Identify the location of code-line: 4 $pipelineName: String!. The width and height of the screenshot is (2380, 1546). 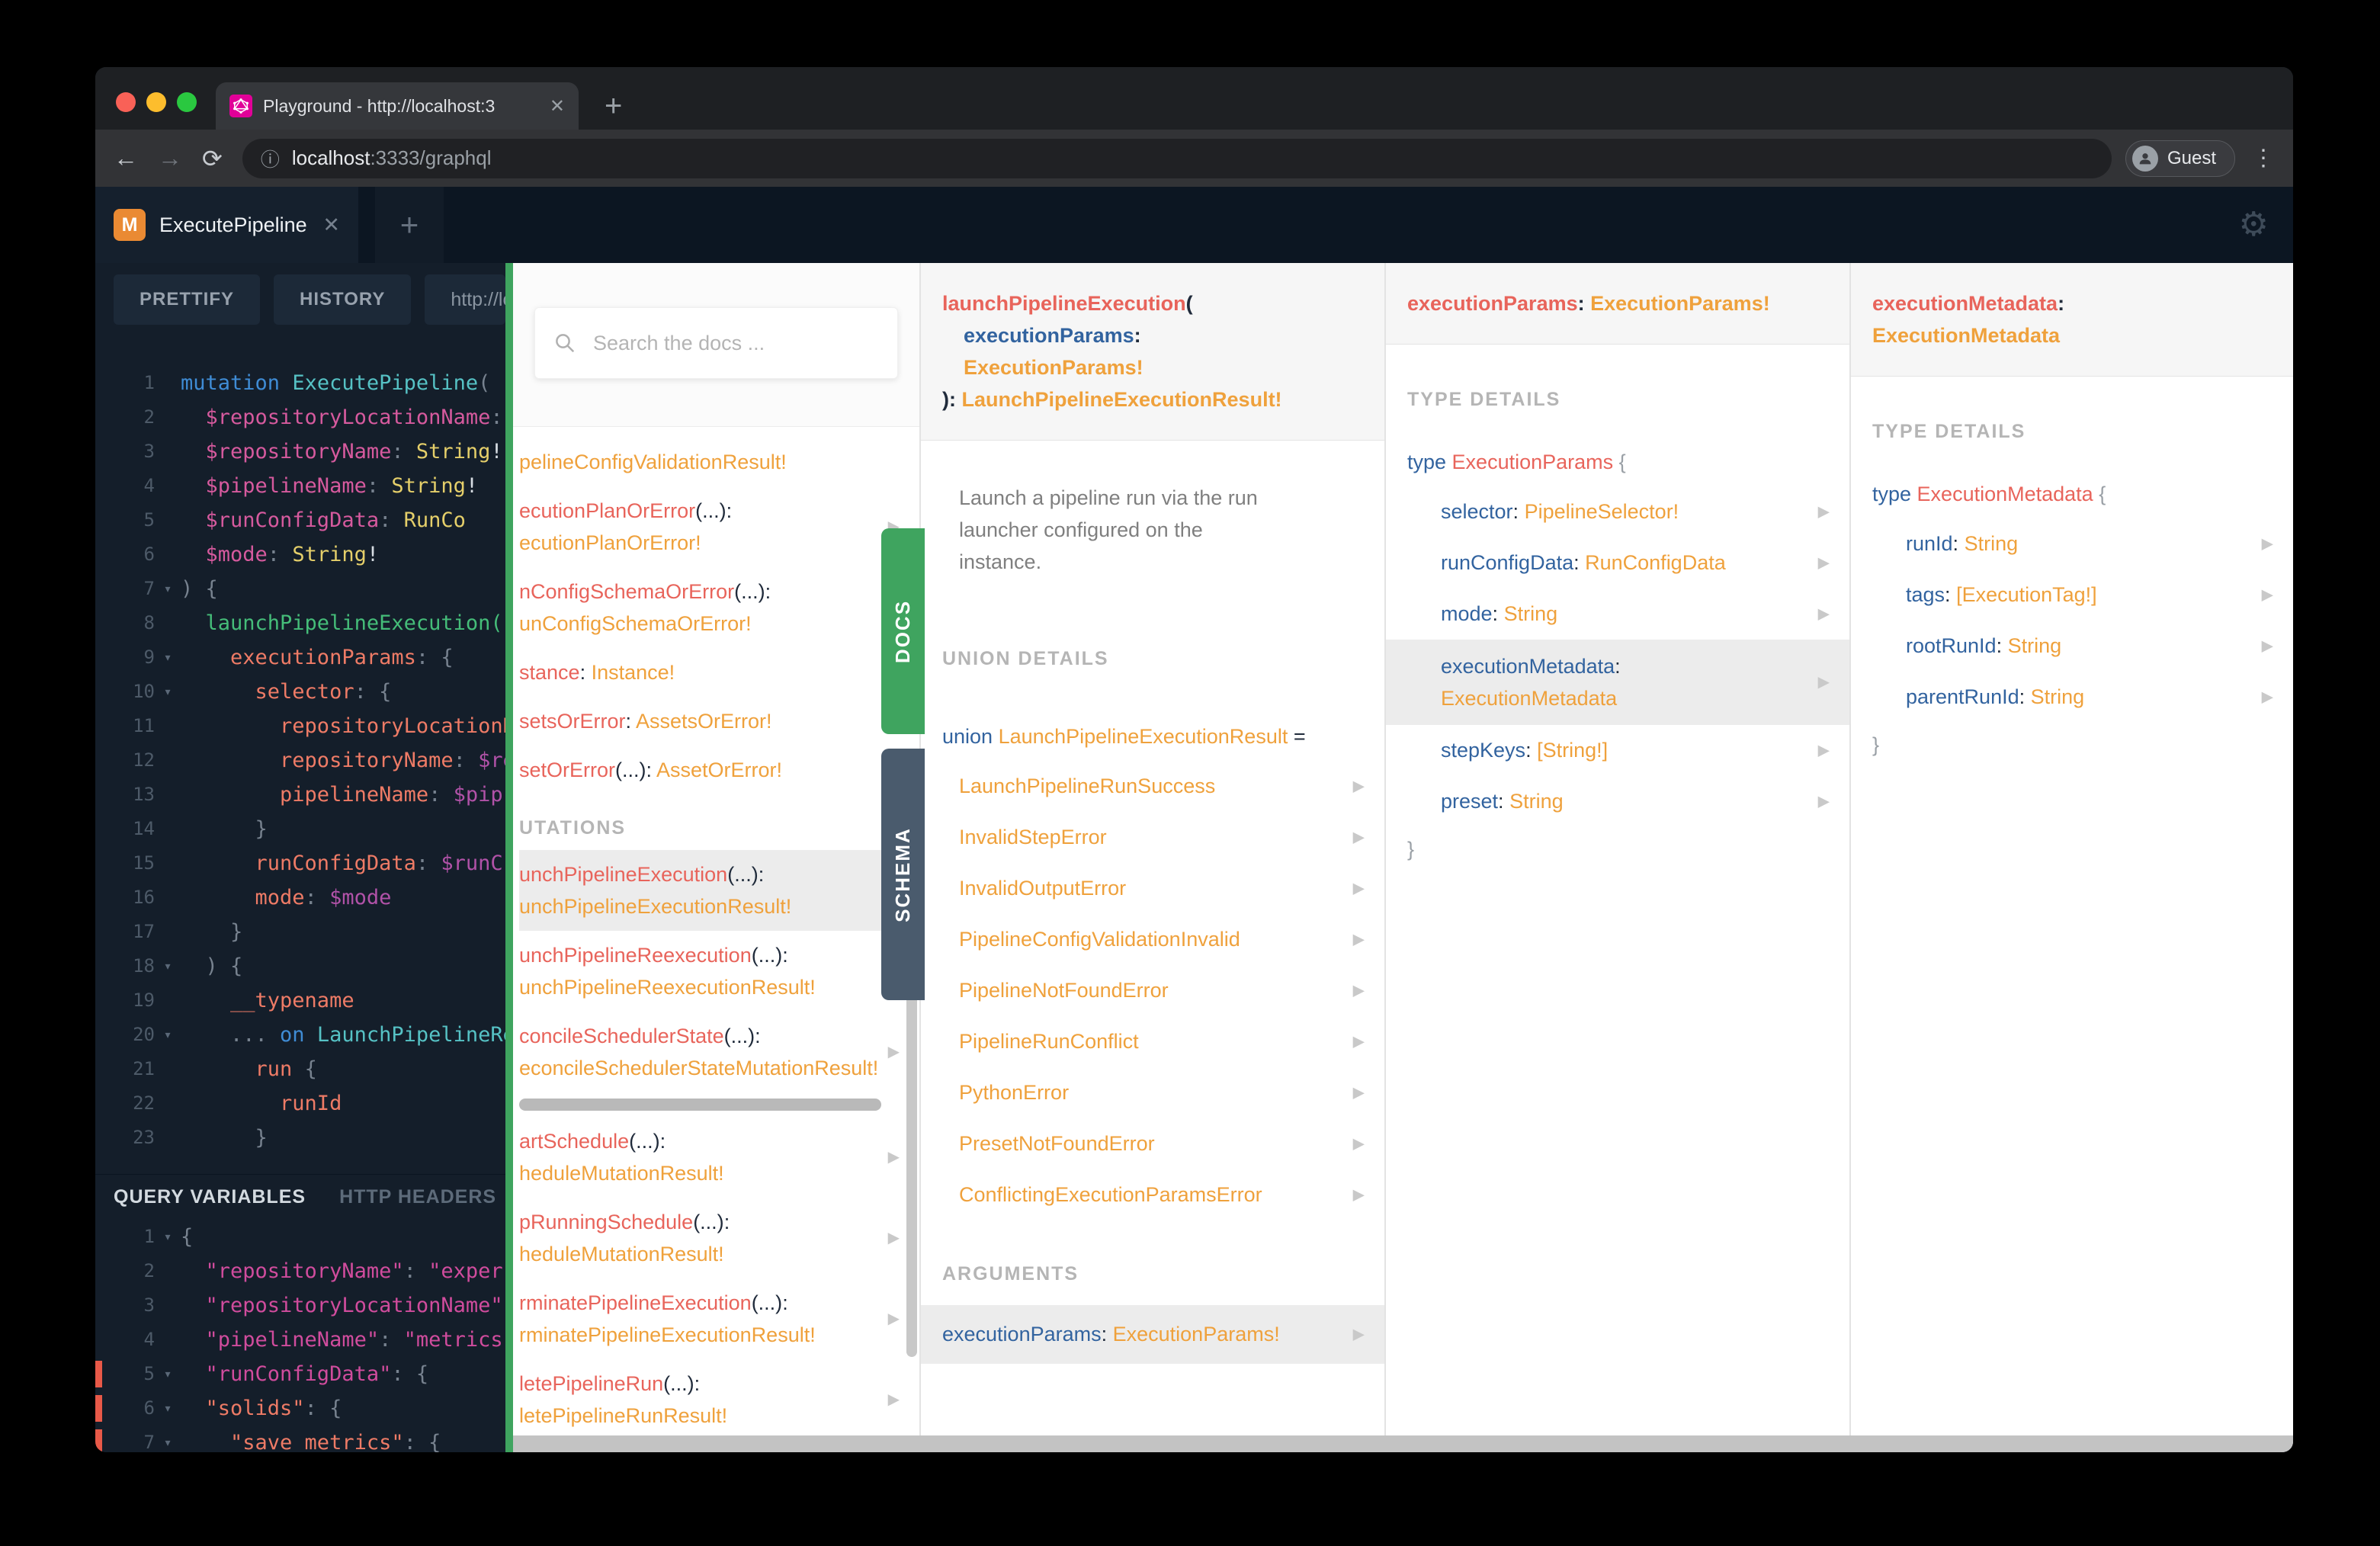
(300, 486).